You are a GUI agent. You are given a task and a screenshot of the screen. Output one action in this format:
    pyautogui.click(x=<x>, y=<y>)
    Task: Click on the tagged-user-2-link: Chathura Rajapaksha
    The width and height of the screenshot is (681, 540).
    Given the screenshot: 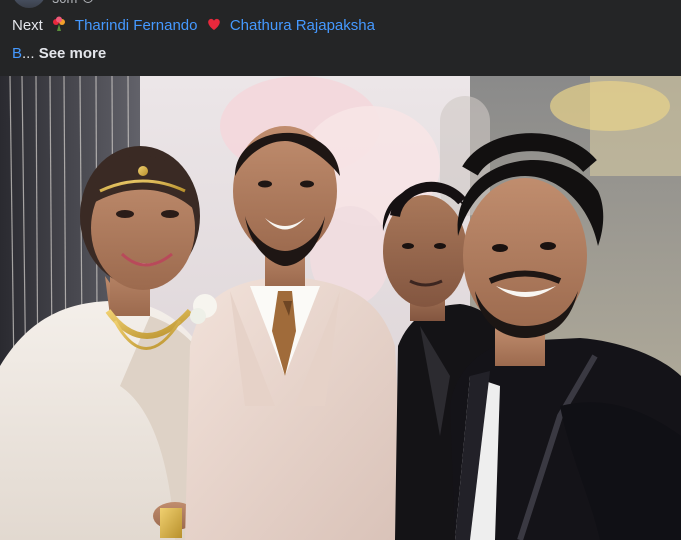 What is the action you would take?
    pyautogui.click(x=302, y=25)
    